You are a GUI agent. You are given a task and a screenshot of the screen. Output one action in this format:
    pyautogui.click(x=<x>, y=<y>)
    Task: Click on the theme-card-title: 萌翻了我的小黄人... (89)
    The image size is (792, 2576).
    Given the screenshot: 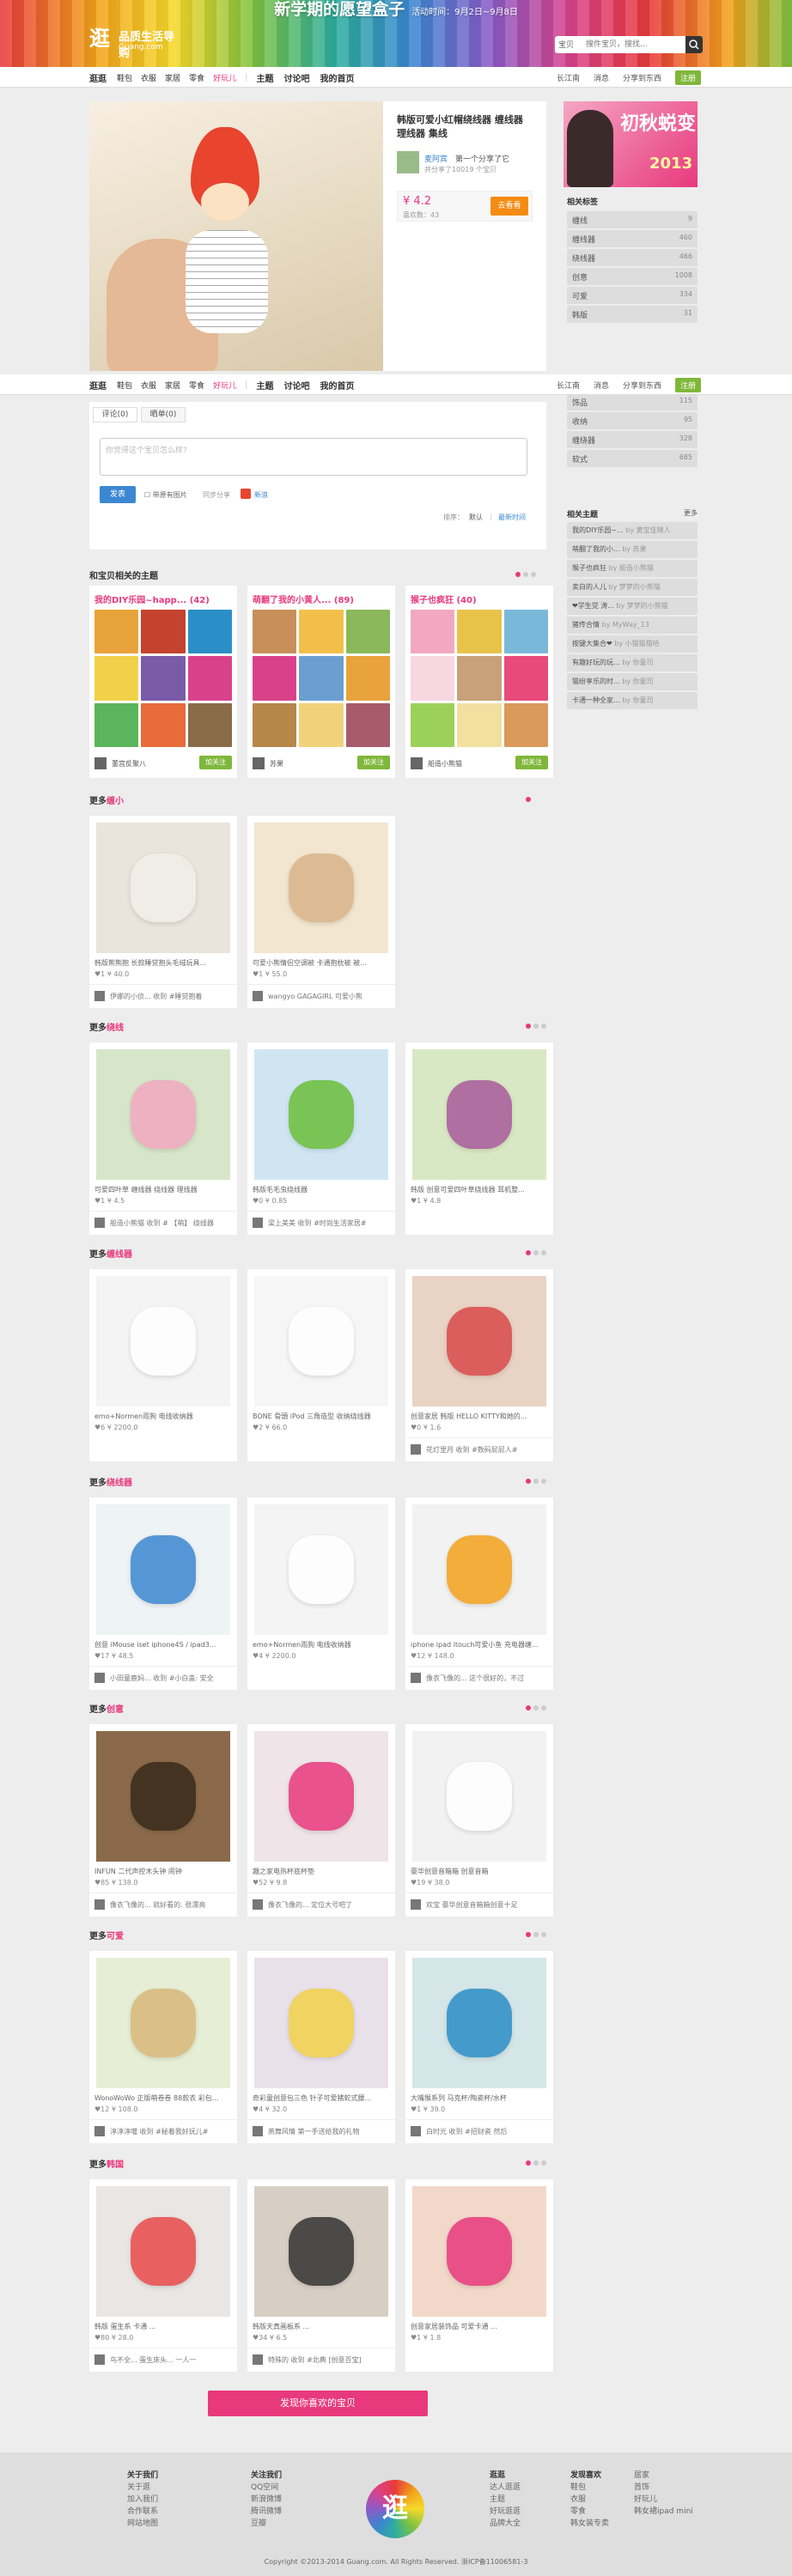 What is the action you would take?
    pyautogui.click(x=303, y=598)
    